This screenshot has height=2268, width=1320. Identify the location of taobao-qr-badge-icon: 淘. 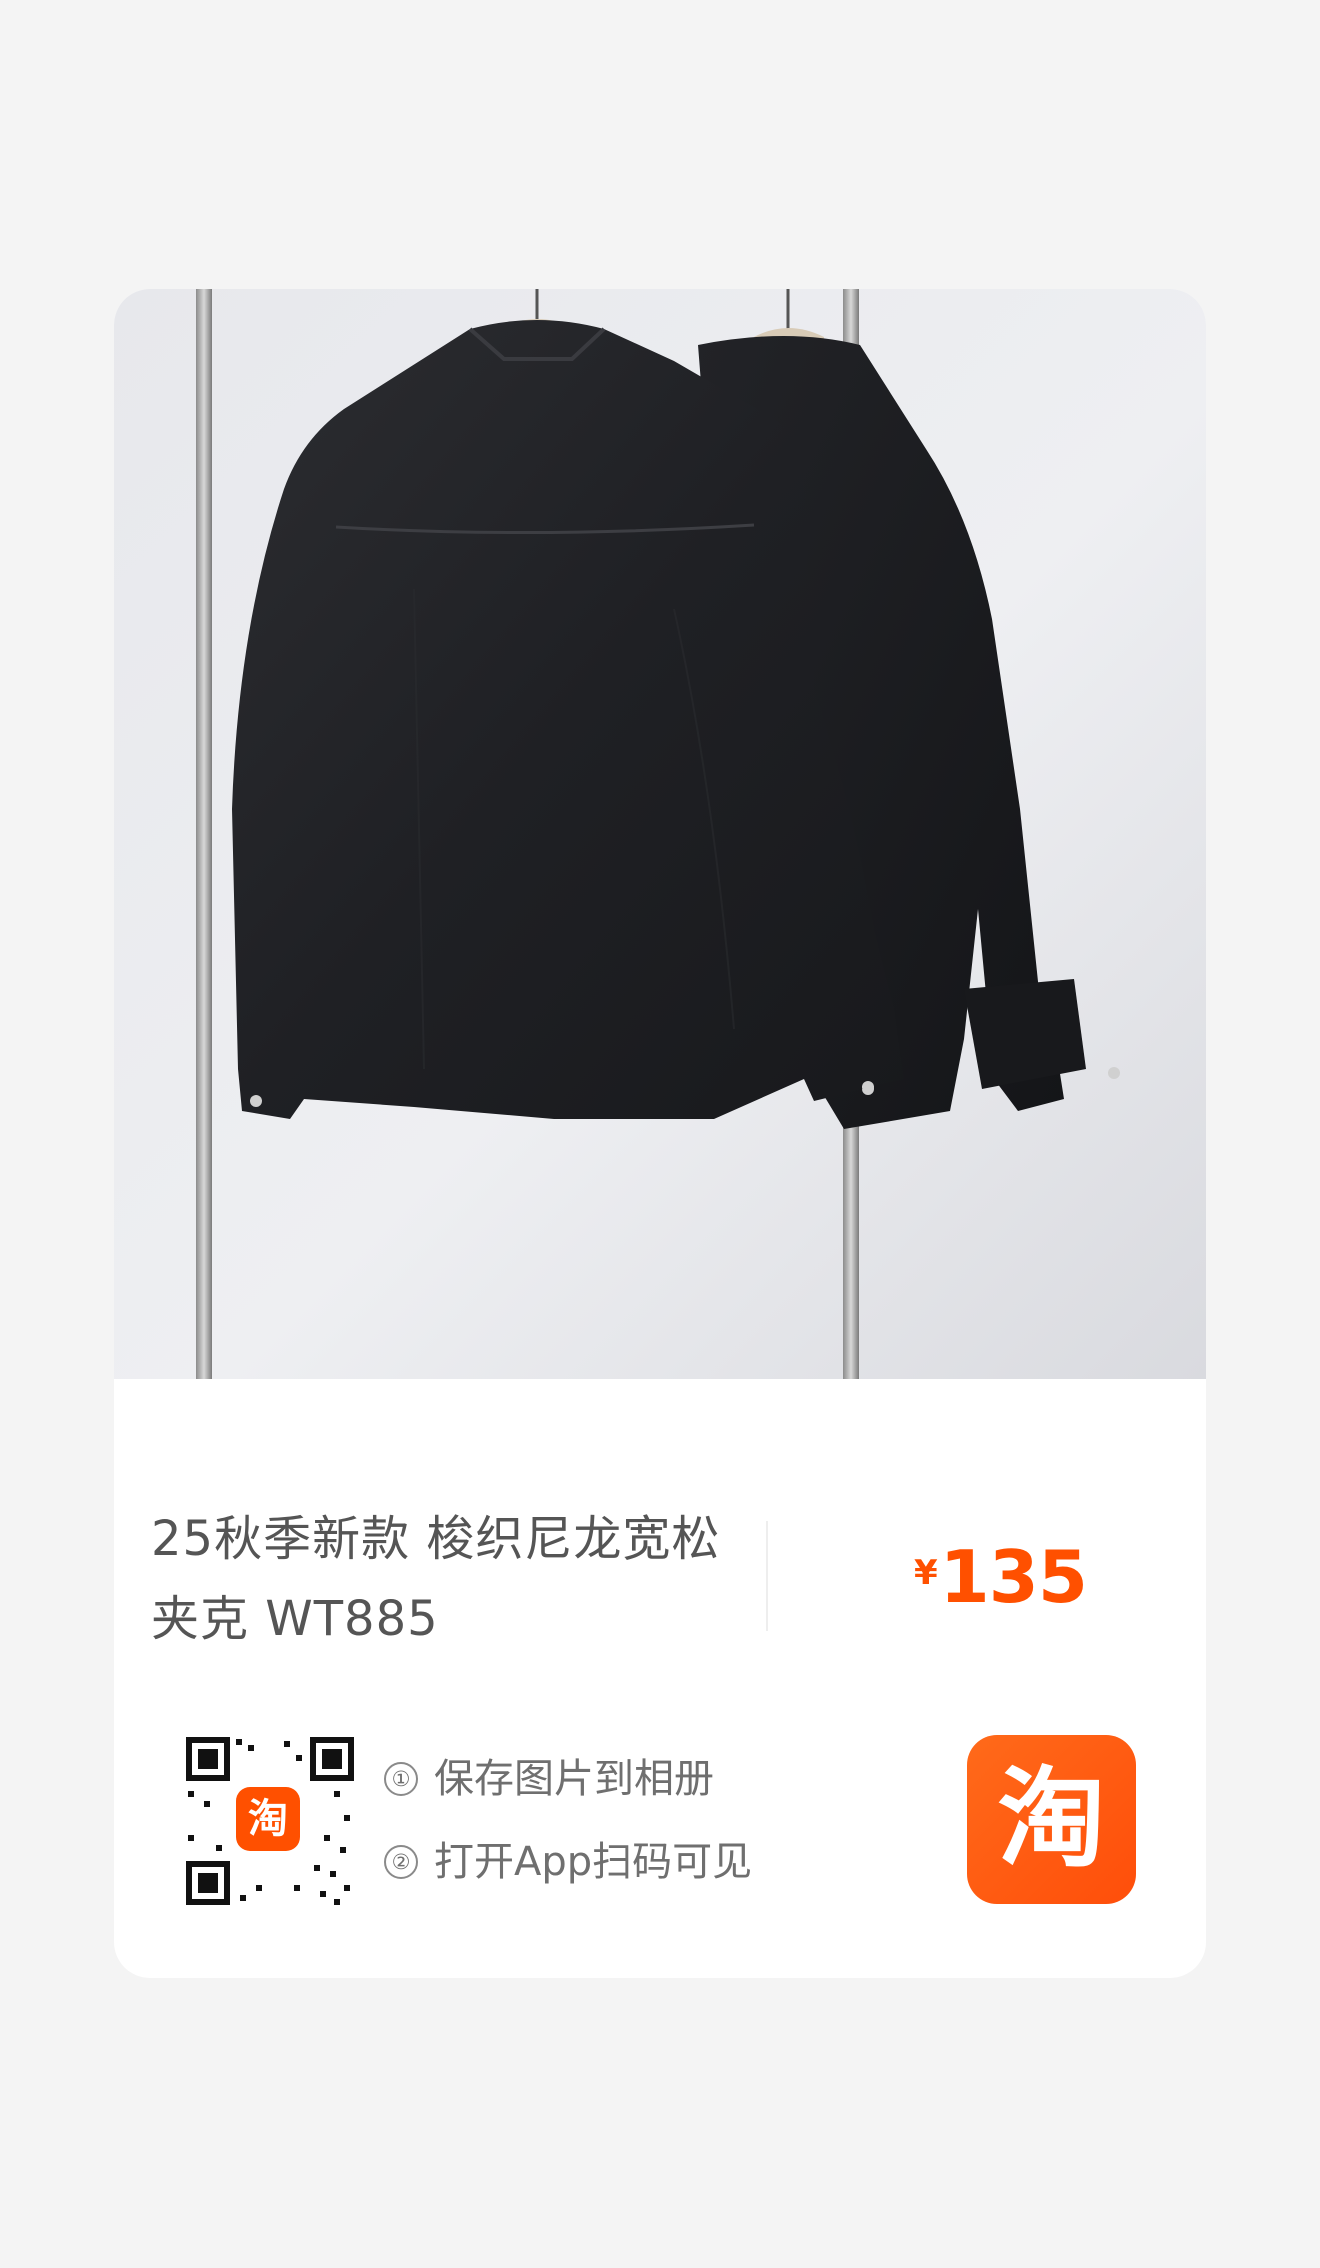
(268, 1819).